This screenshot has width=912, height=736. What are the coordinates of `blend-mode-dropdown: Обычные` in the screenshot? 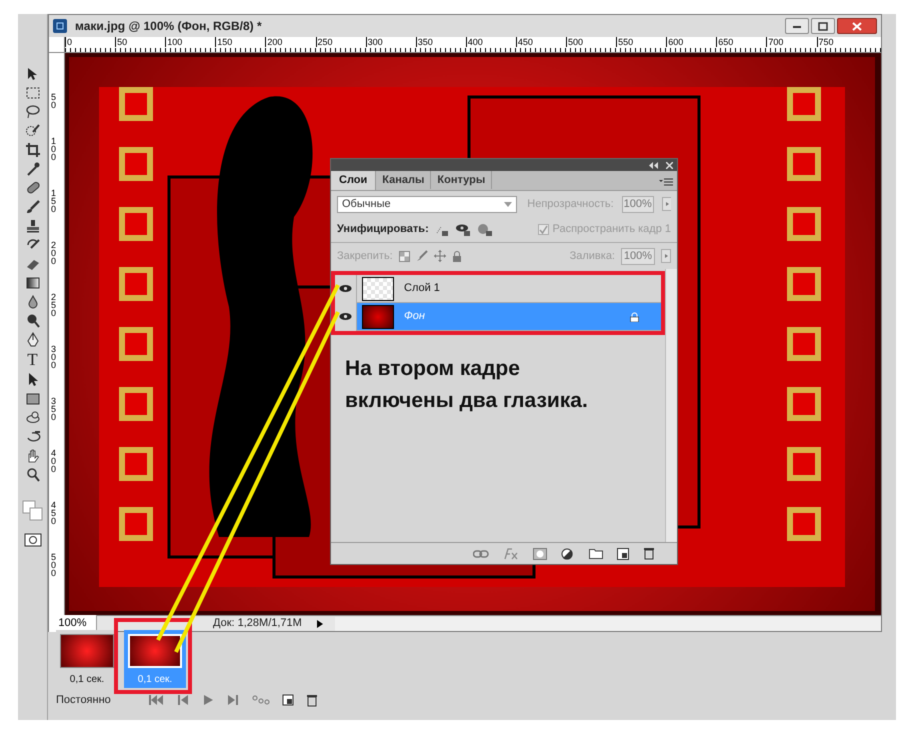 It's located at (427, 204).